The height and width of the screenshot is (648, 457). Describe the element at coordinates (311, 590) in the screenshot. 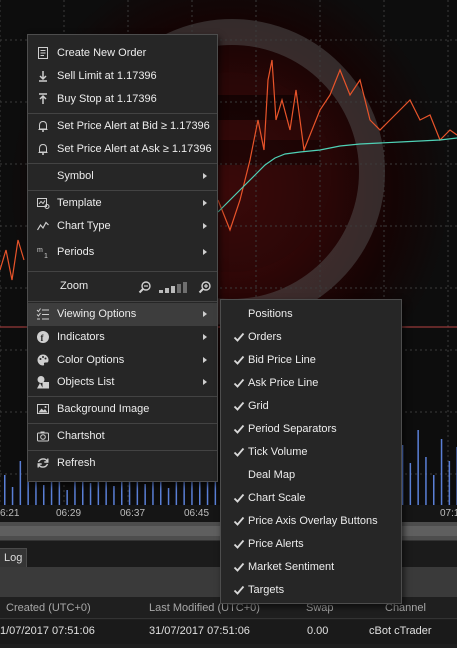

I see `viewing-option-targets: Targets` at that location.